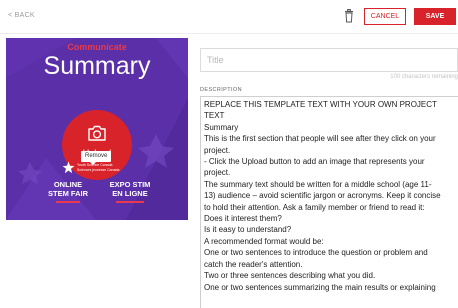  Describe the element at coordinates (97, 47) in the screenshot. I see `cover-subheading: Communicate` at that location.